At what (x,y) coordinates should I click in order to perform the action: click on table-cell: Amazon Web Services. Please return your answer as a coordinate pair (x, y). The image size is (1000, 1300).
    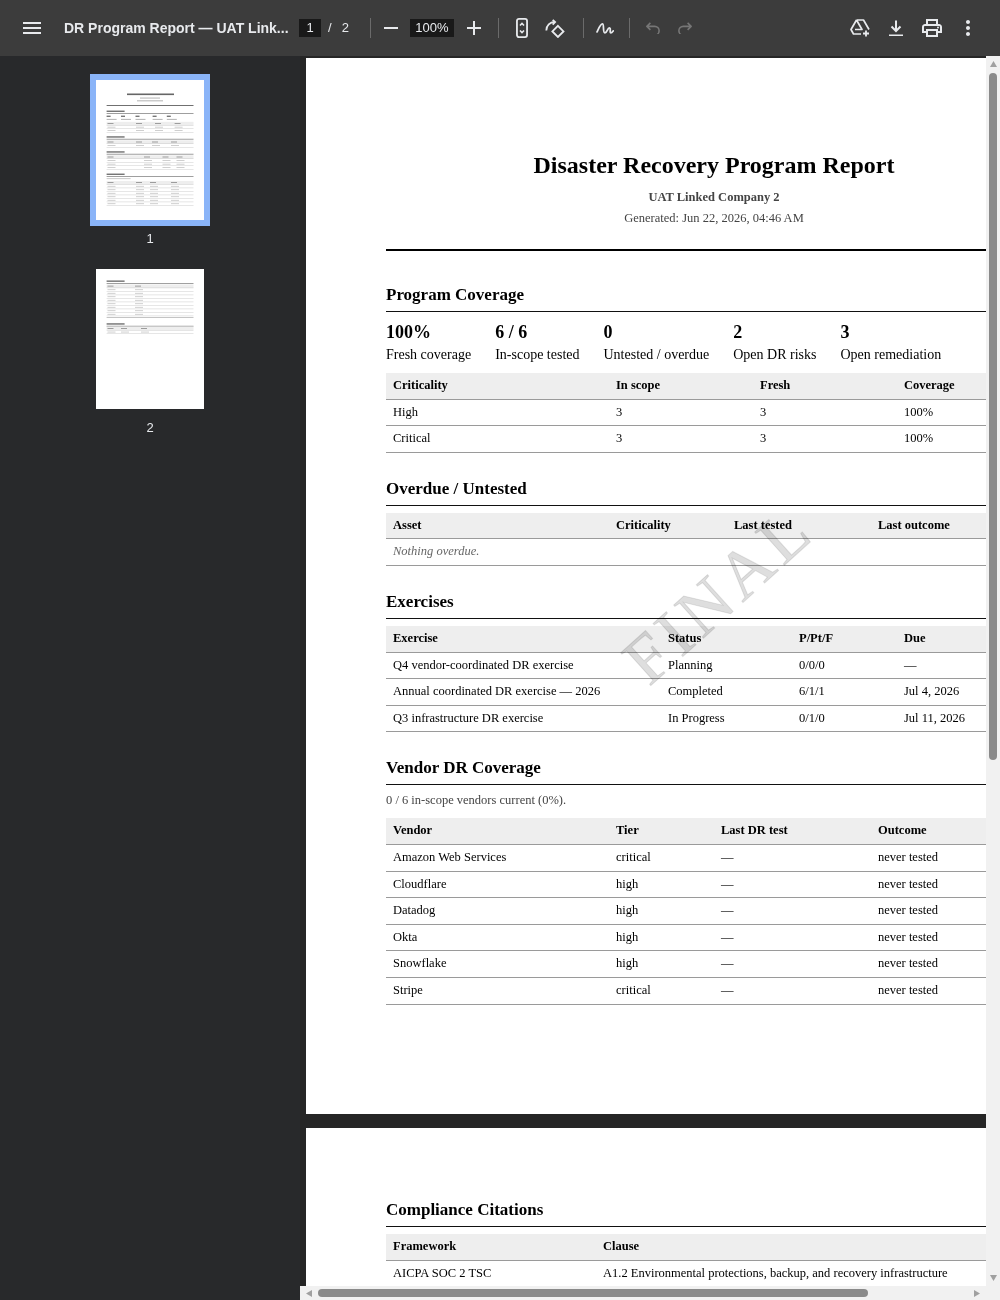
    Looking at the image, I should click on (497, 858).